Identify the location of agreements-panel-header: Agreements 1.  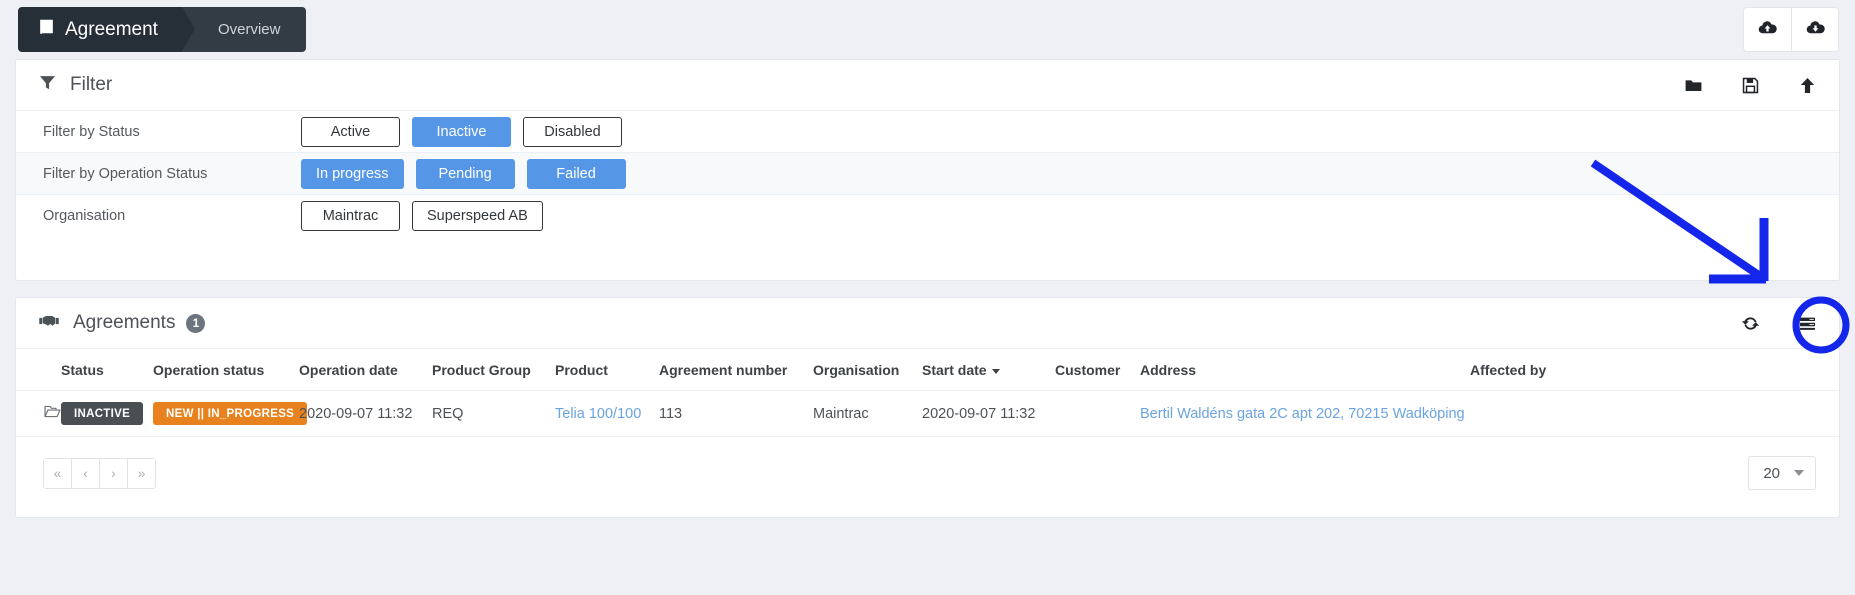
(927, 323).